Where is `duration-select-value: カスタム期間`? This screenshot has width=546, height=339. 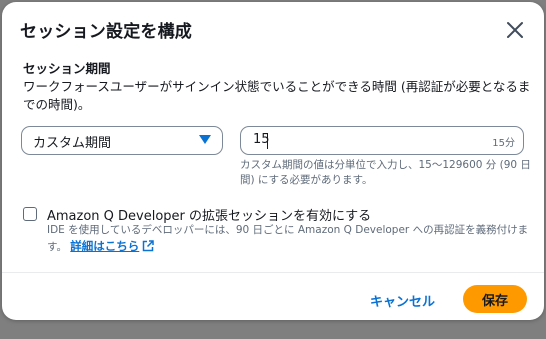
duration-select-value: カスタム期間 is located at coordinates (72, 143).